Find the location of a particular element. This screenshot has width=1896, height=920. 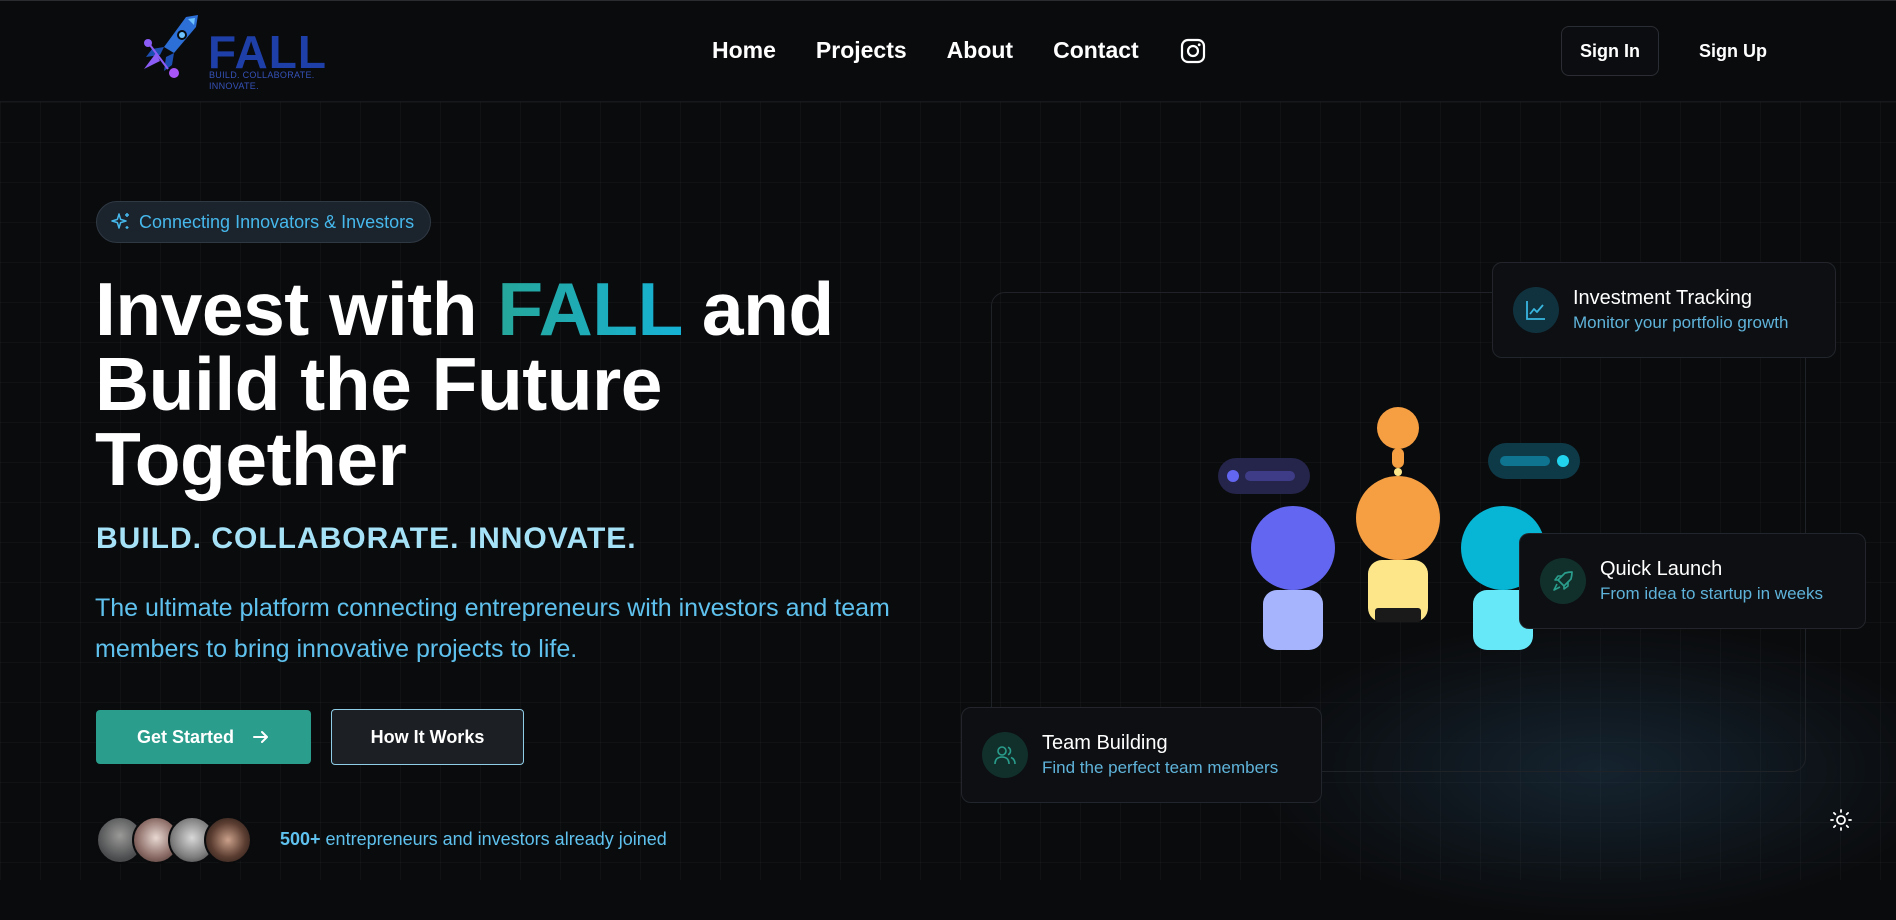

badge-label: Connecting Innovators & Investors is located at coordinates (277, 221).